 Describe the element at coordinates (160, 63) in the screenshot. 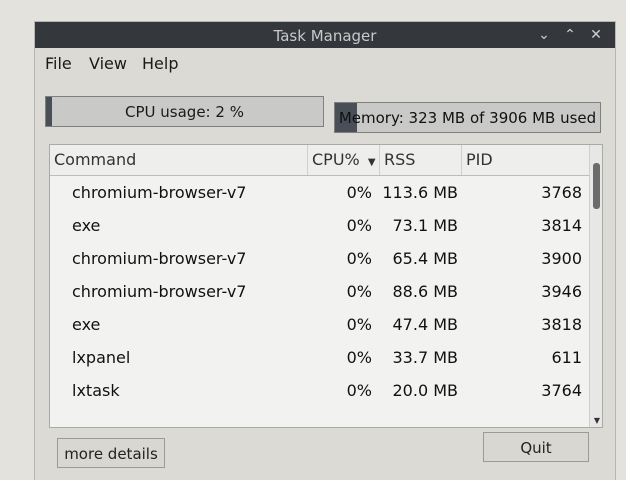

I see `menu-help: Help` at that location.